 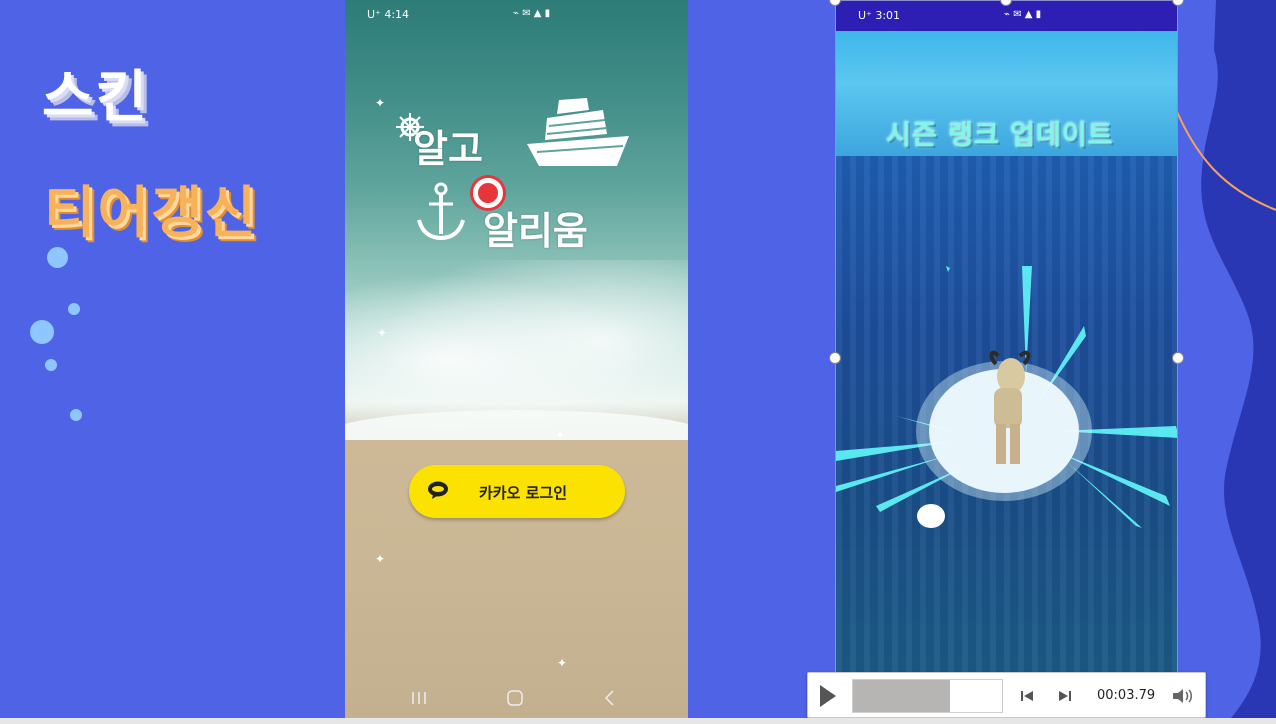 What do you see at coordinates (609, 698) in the screenshot?
I see `back-icon` at bounding box center [609, 698].